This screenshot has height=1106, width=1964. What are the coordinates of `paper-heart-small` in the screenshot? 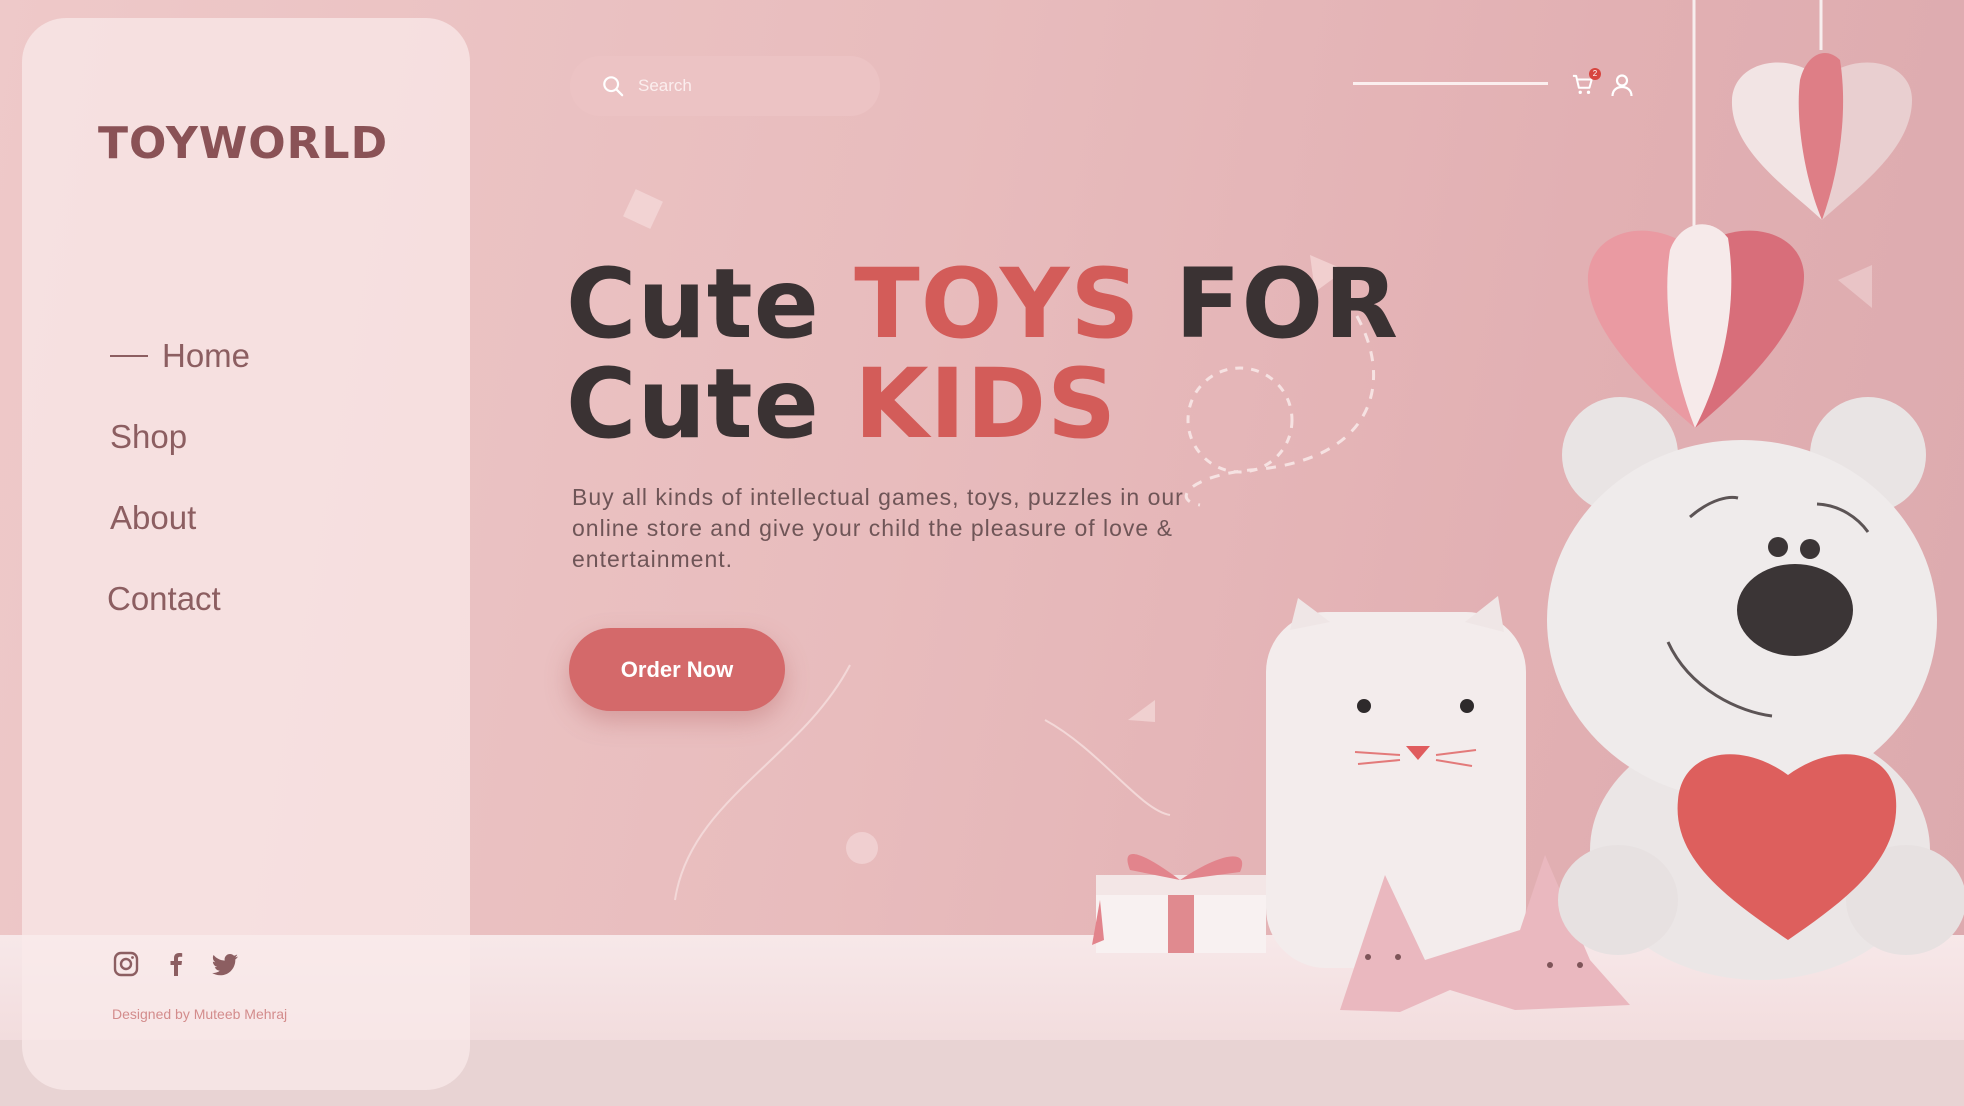 It's located at (1821, 136).